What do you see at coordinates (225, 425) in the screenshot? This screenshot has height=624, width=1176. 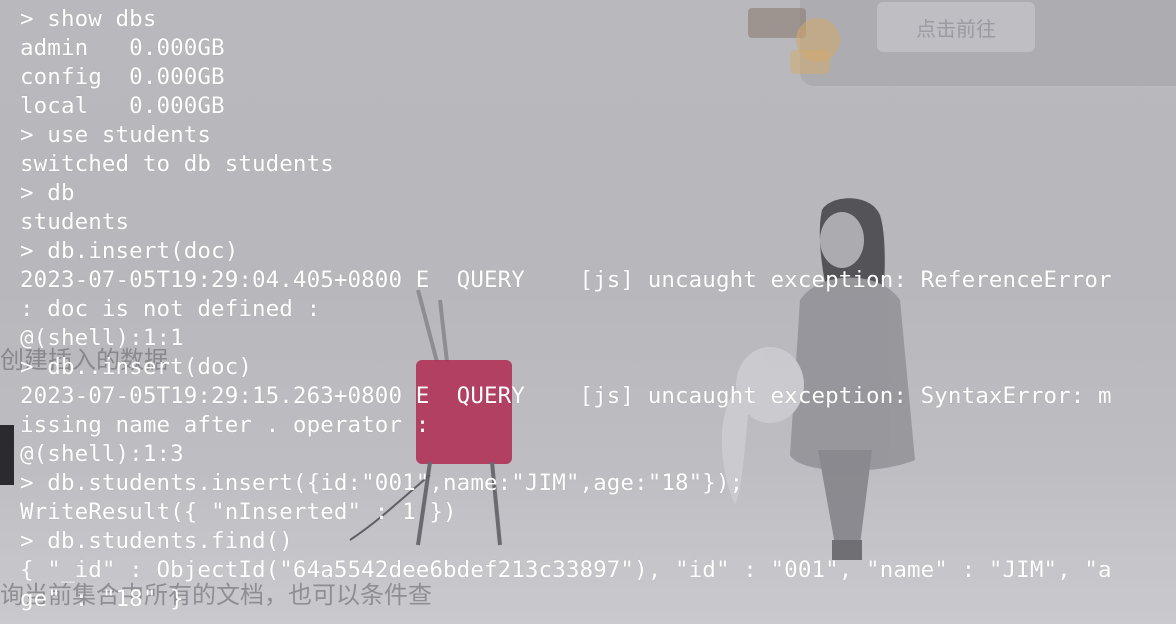 I see `terminal-line: issing name after . operator :` at bounding box center [225, 425].